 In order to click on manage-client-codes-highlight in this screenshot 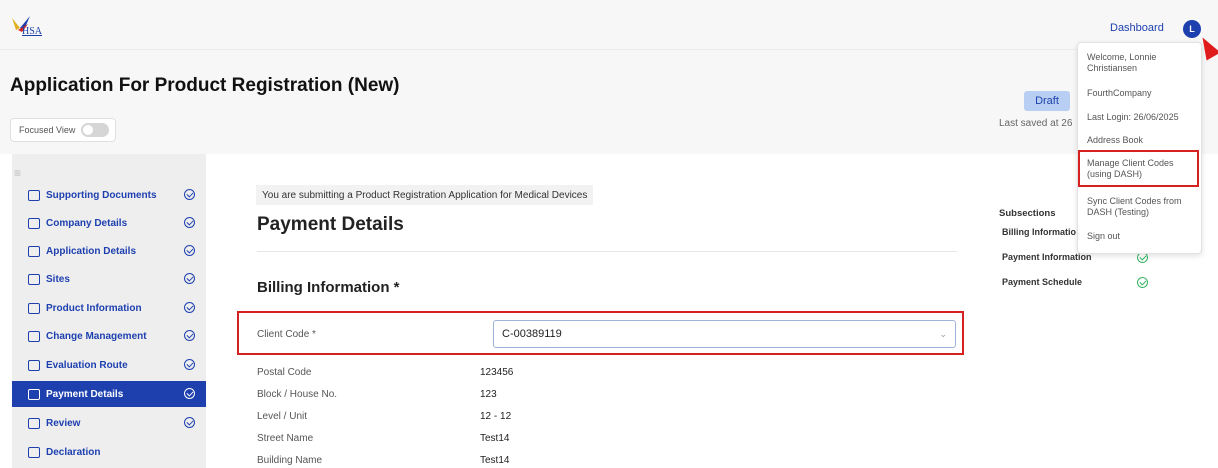, I will do `click(1138, 168)`.